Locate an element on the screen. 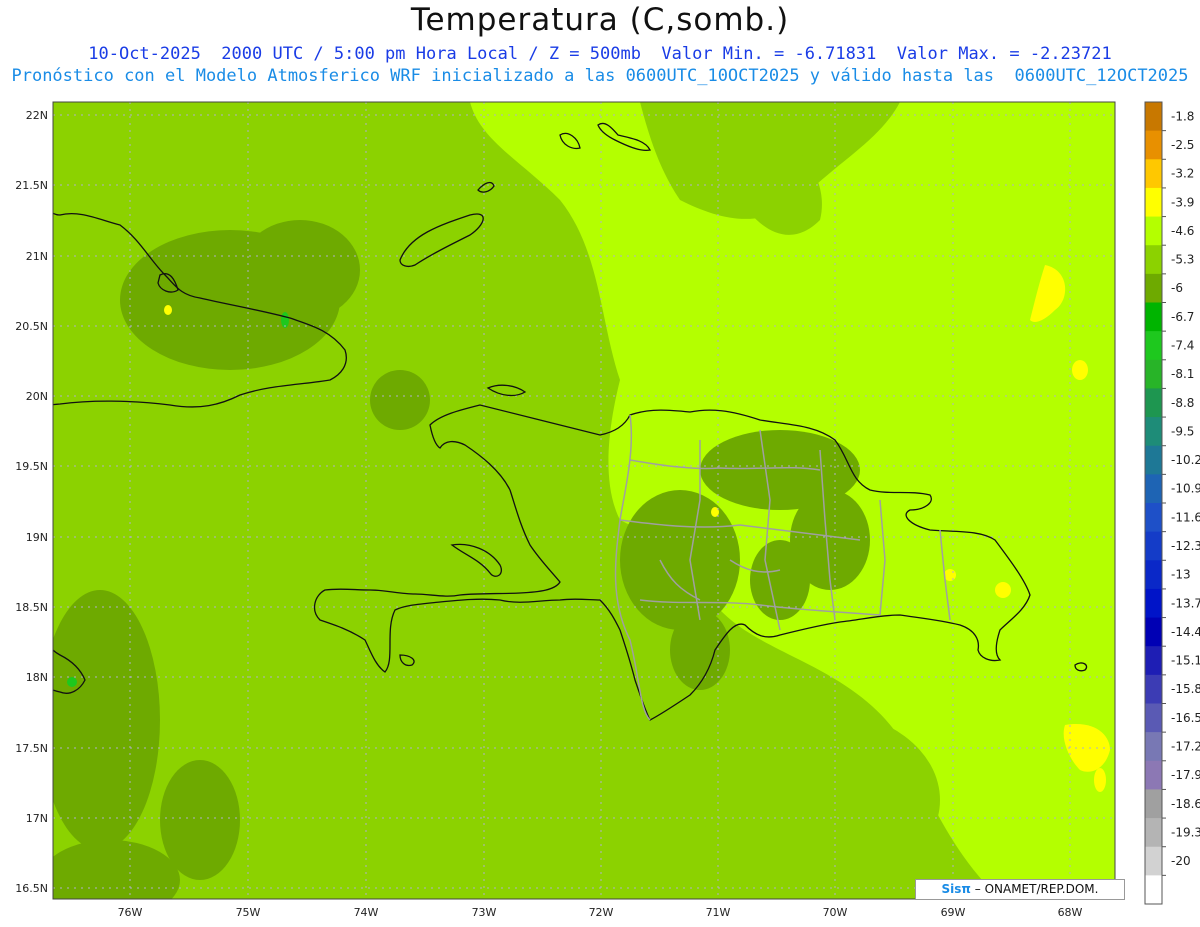  colorbar-label: -12.3 is located at coordinates (1185, 546).